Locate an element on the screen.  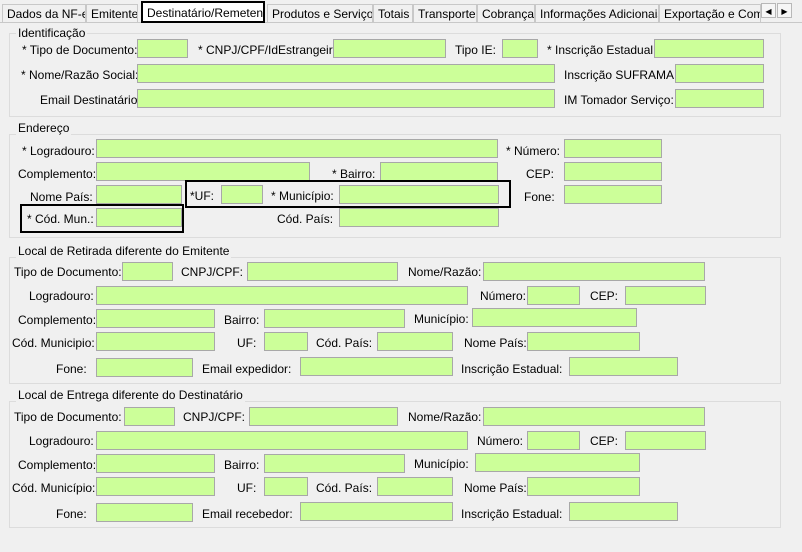
retirada-cnpj-cpf-input is located at coordinates (322, 271).